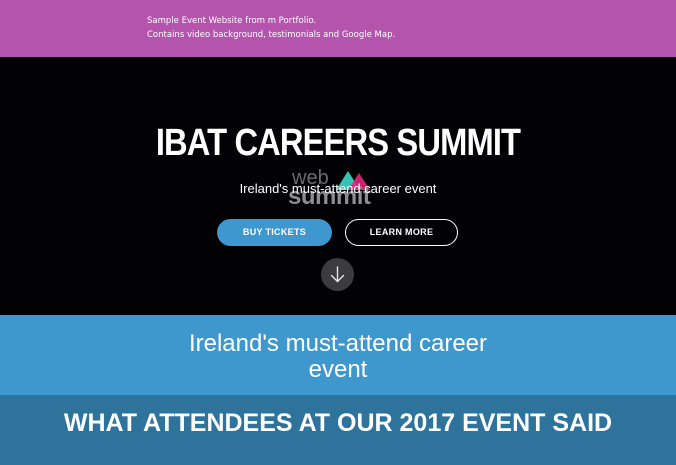 The width and height of the screenshot is (676, 465). I want to click on hero-subtitle: Ireland's must-attend career event, so click(338, 188).